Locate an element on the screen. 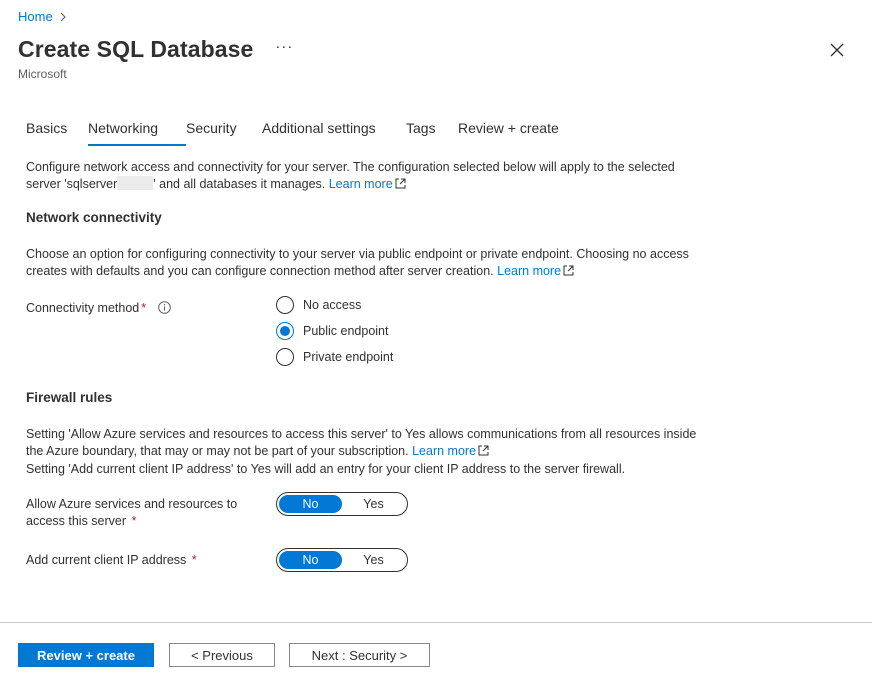 This screenshot has height=687, width=872. radio-no-access: No access is located at coordinates (318, 305).